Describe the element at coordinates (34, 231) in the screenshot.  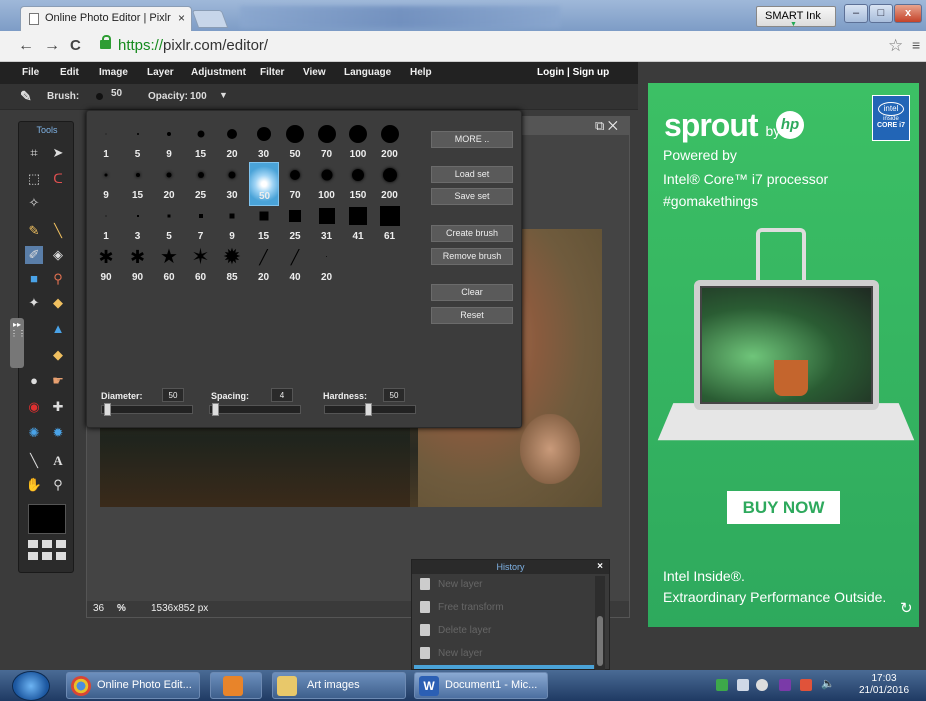
I see `pencil-tool-icon: ✎` at that location.